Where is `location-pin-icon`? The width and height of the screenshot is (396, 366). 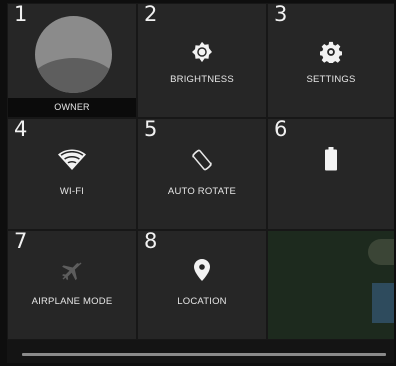 location-pin-icon is located at coordinates (202, 270).